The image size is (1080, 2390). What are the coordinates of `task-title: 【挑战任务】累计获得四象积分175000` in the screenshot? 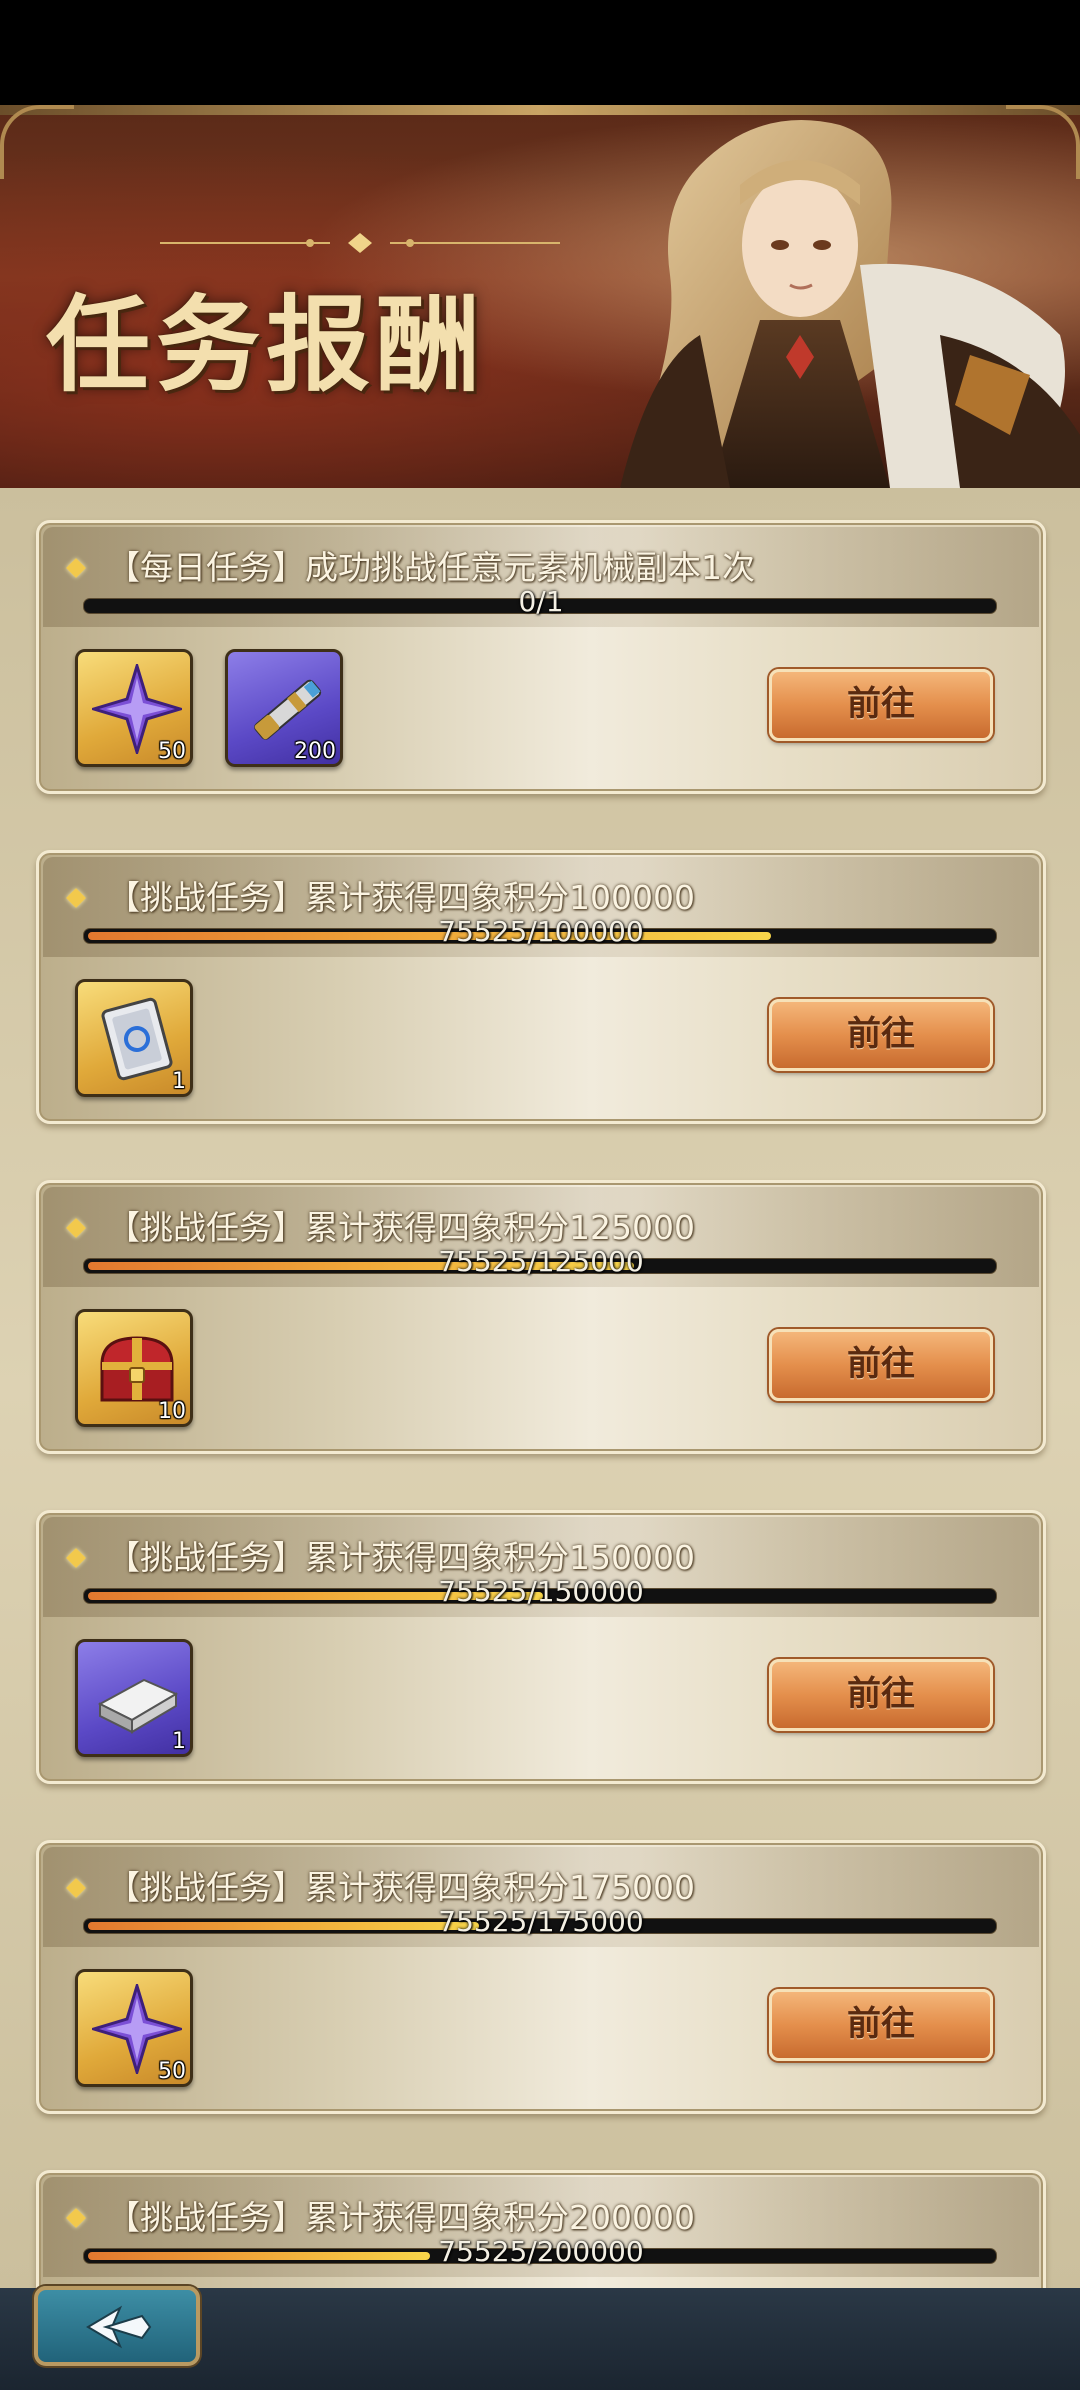 It's located at (401, 1887).